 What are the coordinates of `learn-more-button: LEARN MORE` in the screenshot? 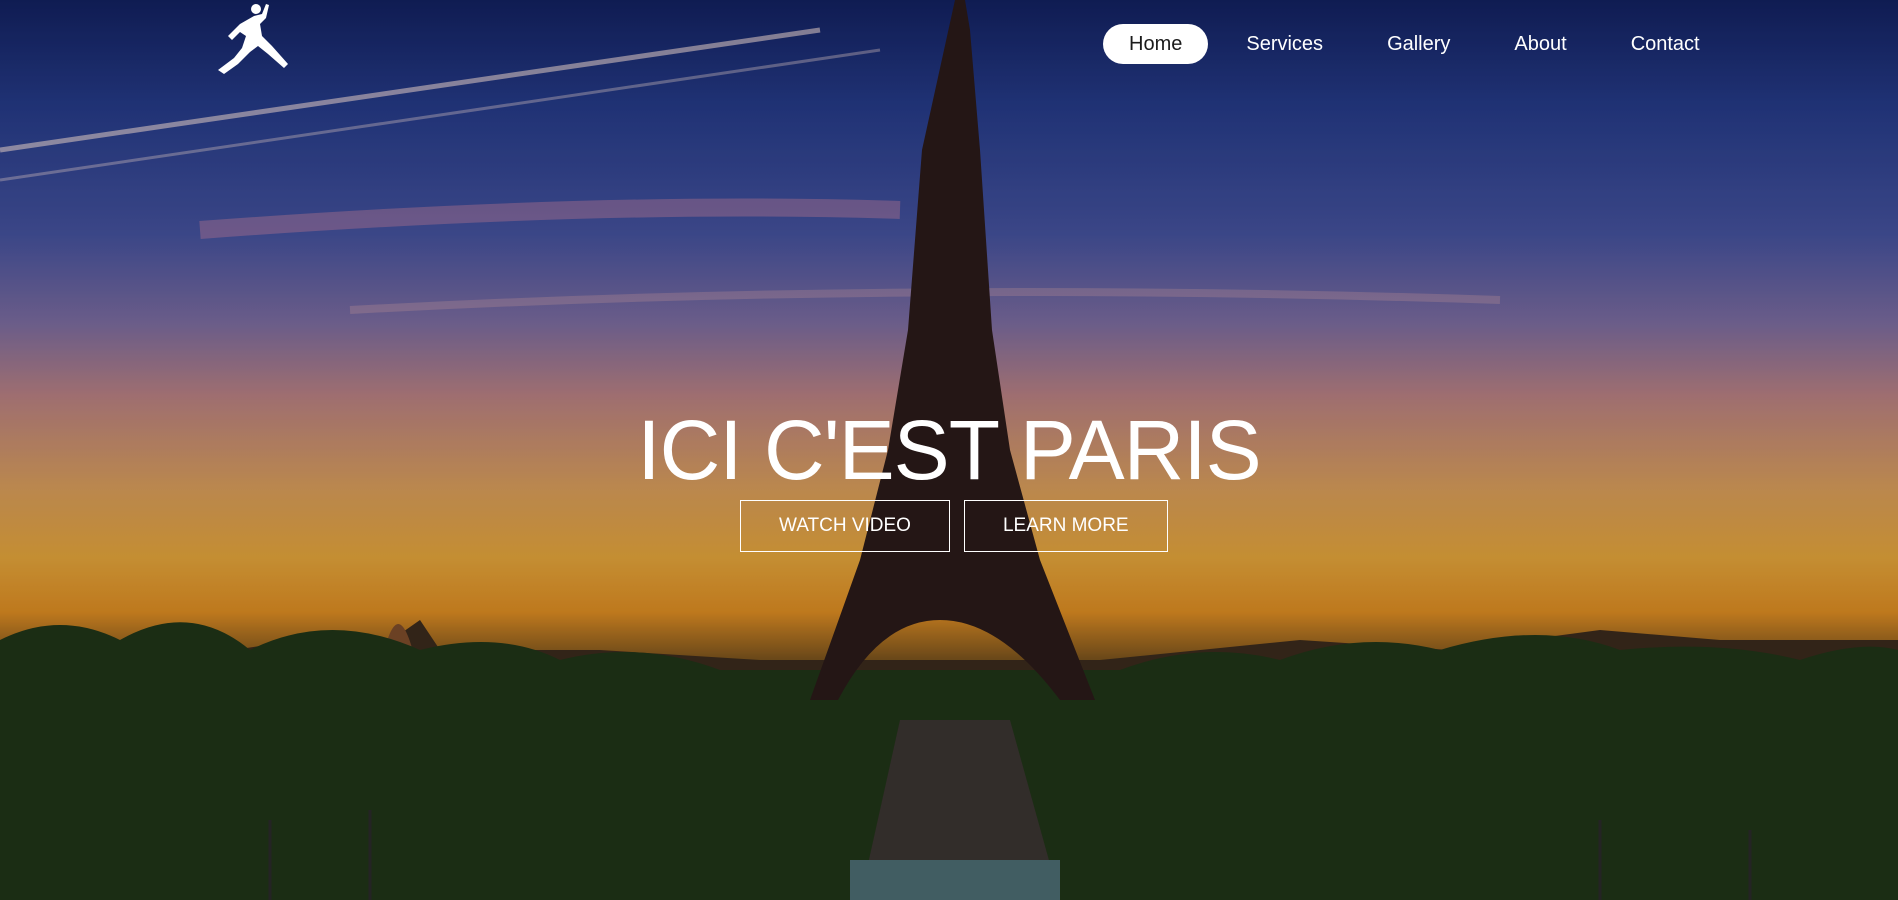 It's located at (1065, 526).